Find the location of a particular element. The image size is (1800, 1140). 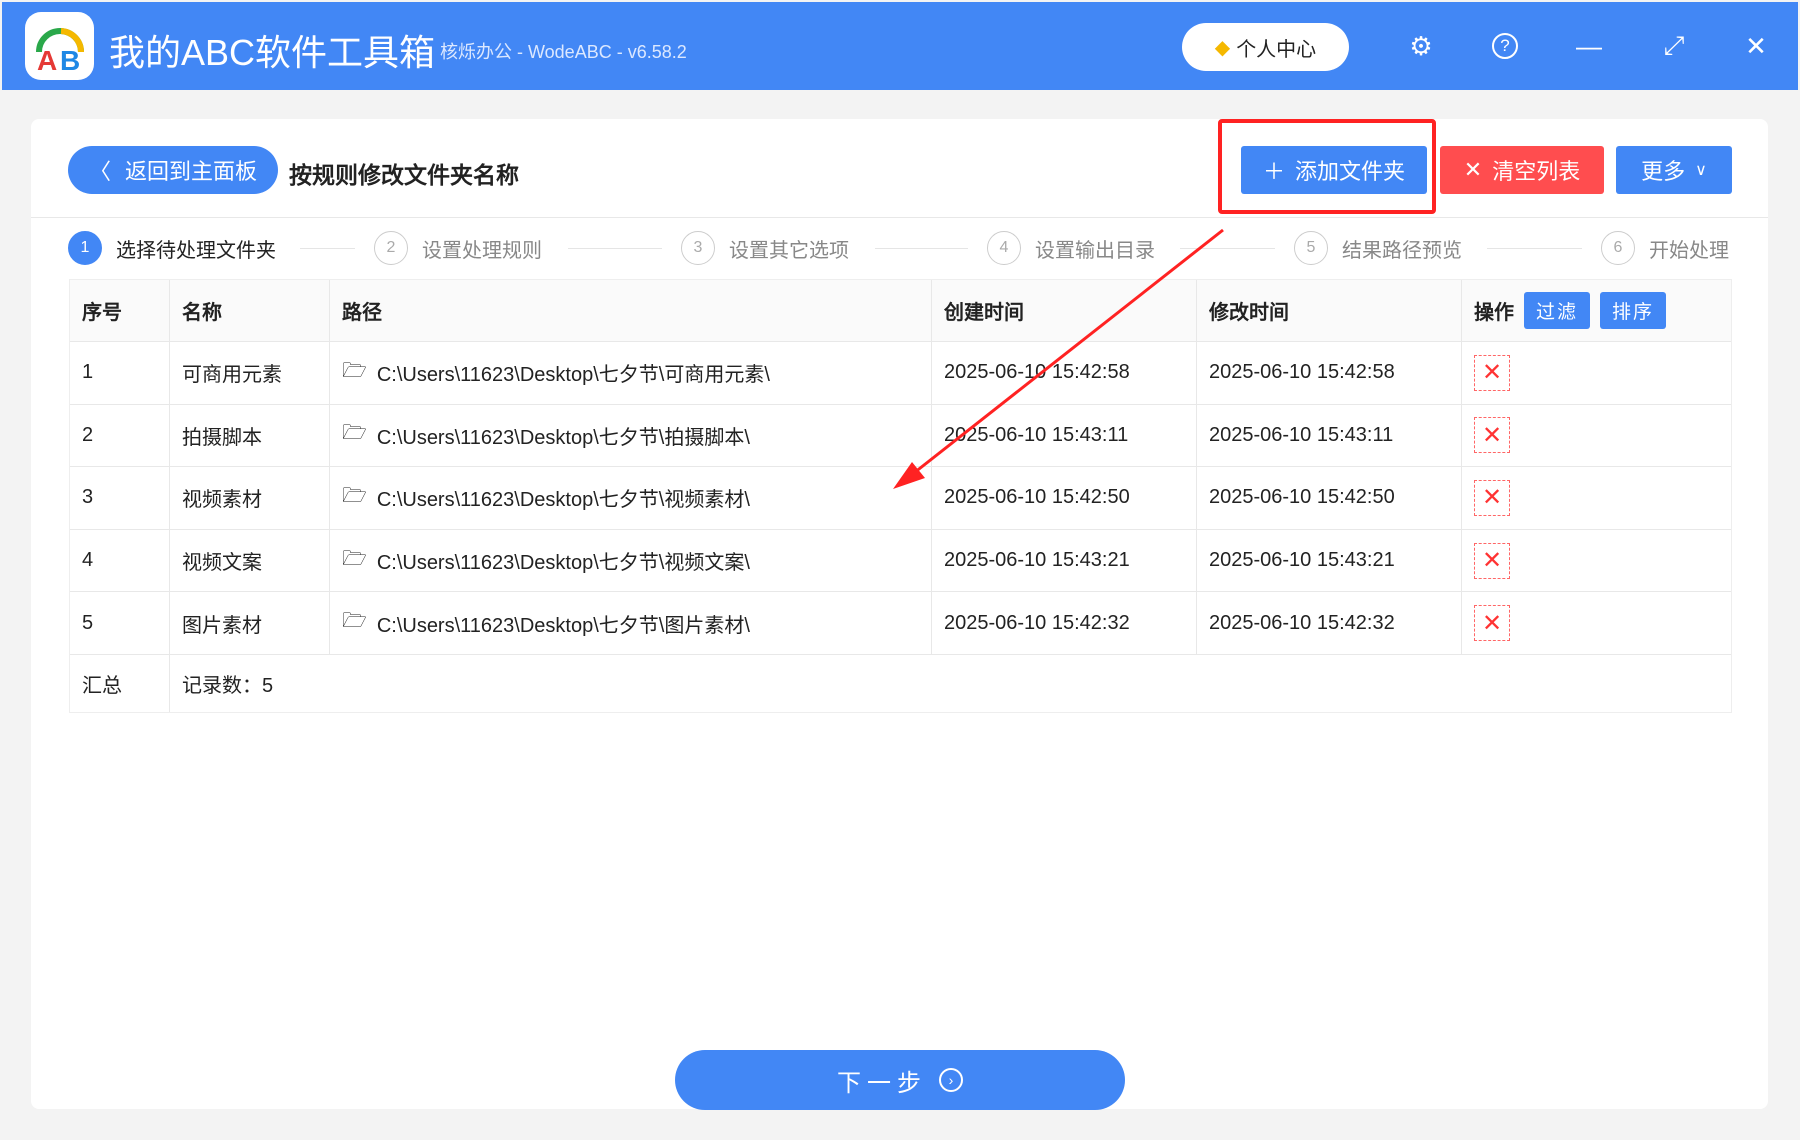

cell-created: 2025-06-10 15:42:50 is located at coordinates (1064, 498).